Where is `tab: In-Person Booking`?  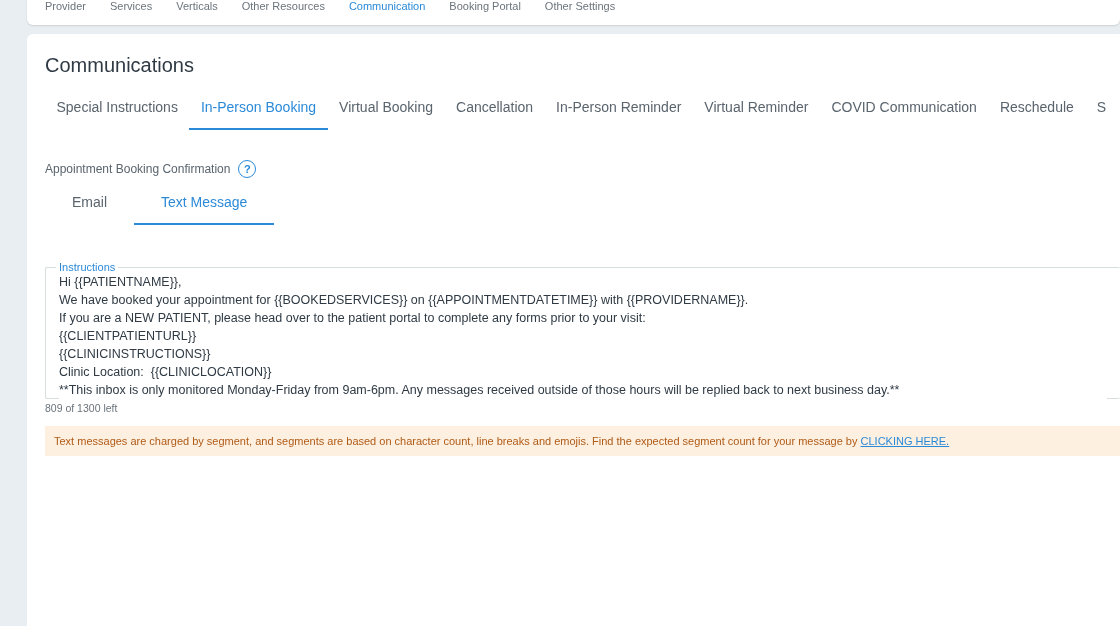 tab: In-Person Booking is located at coordinates (258, 114).